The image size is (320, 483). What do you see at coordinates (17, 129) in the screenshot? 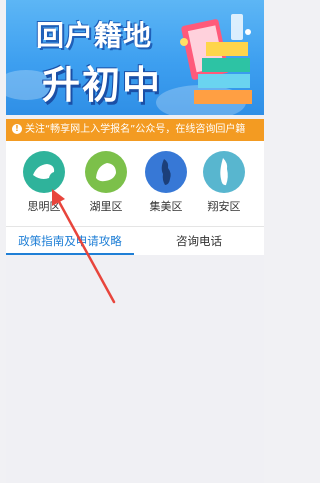
I see `info-icon: !` at bounding box center [17, 129].